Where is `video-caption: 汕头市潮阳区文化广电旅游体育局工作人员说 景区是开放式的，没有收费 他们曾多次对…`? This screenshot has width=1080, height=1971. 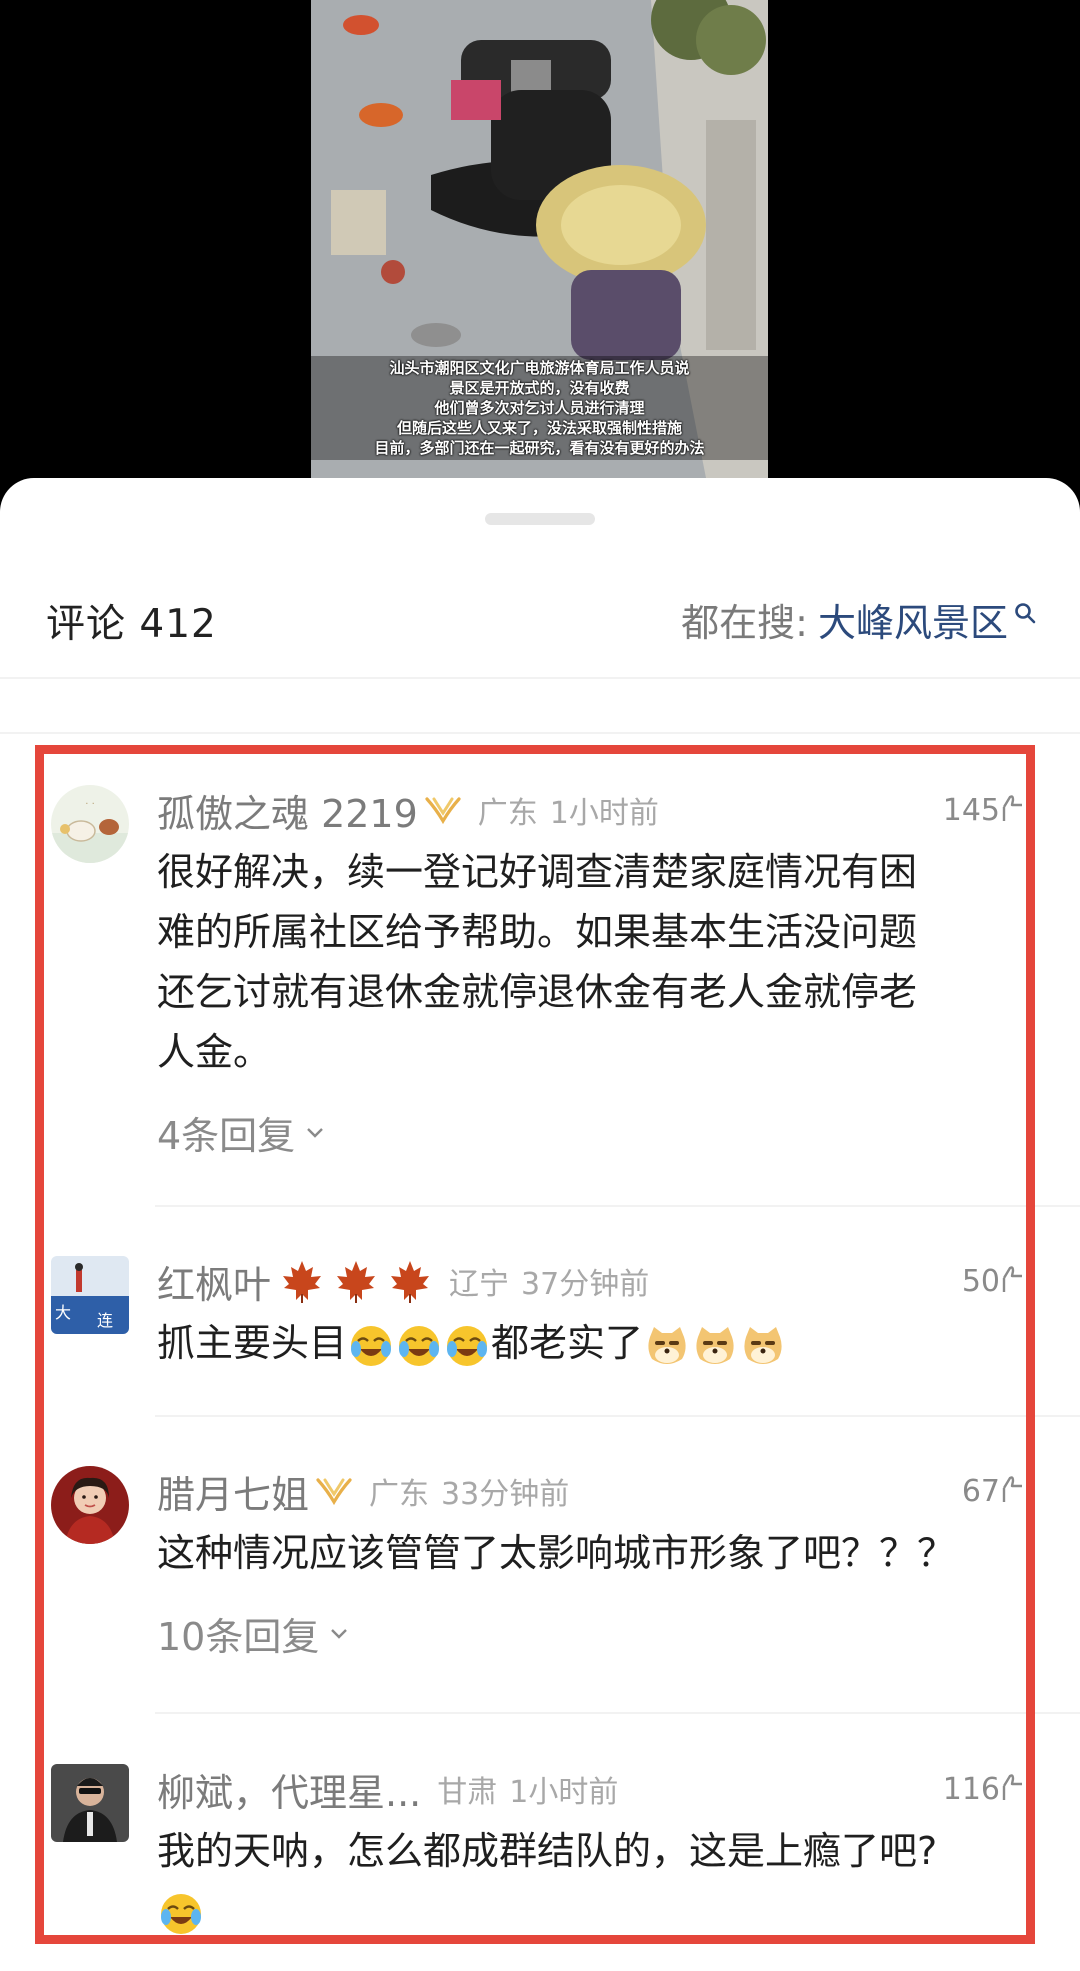 video-caption: 汕头市潮阳区文化广电旅游体育局工作人员说 景区是开放式的，没有收费 他们曾多次对… is located at coordinates (539, 408).